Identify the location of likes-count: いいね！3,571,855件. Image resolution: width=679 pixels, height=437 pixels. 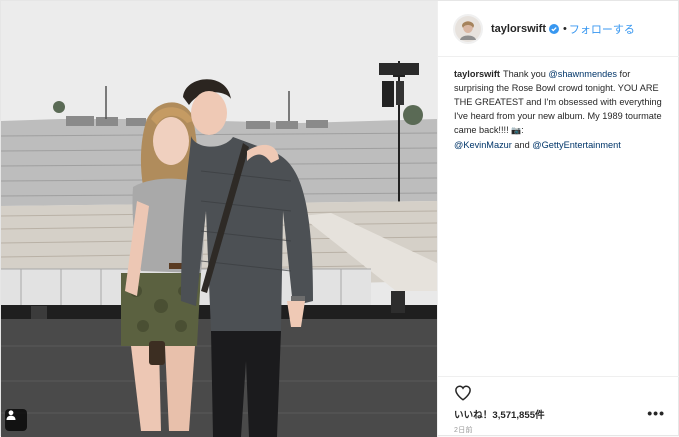
(499, 414).